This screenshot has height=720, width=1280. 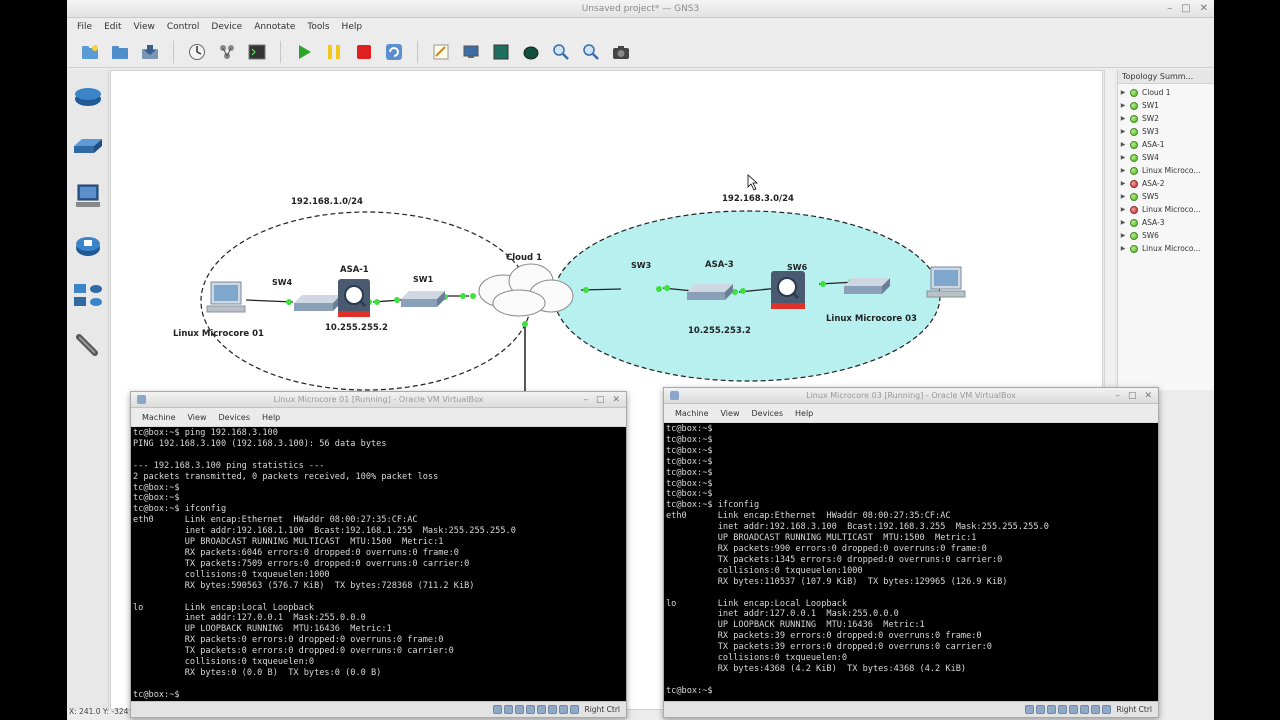 What do you see at coordinates (120, 52) in the screenshot?
I see `open-project-icon` at bounding box center [120, 52].